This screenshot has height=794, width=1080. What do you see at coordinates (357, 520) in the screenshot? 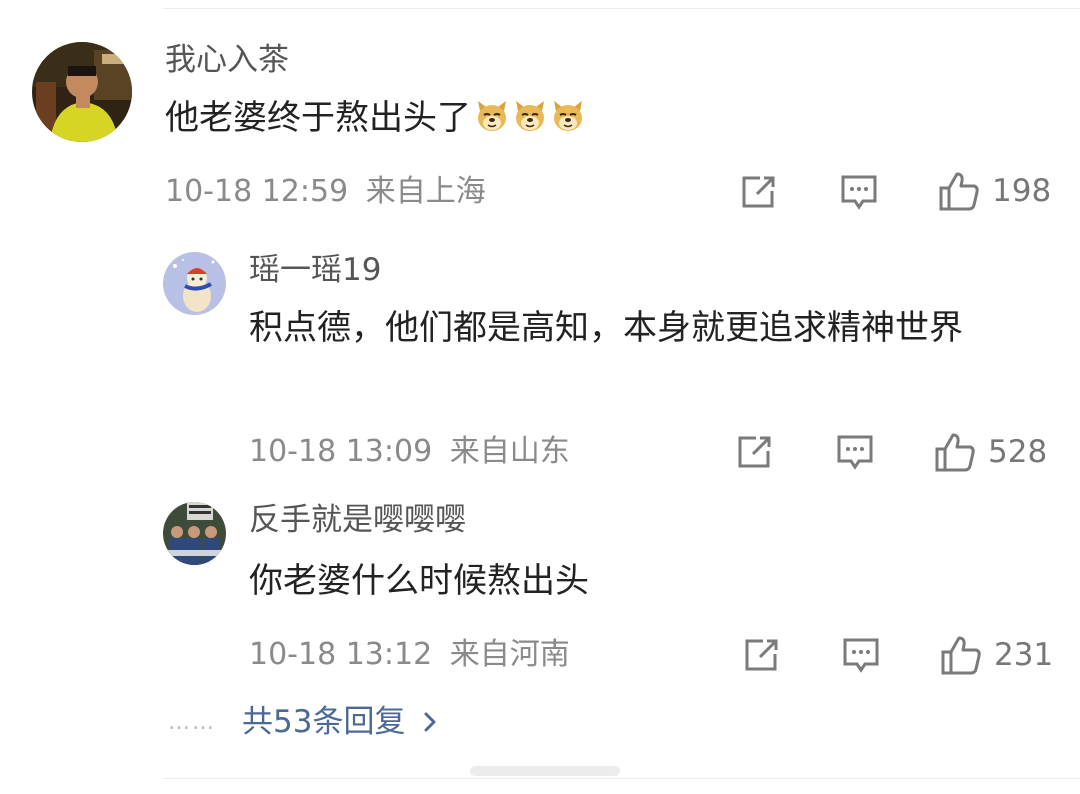
I see `reply-username: 反手就是嘤嘤嘤` at bounding box center [357, 520].